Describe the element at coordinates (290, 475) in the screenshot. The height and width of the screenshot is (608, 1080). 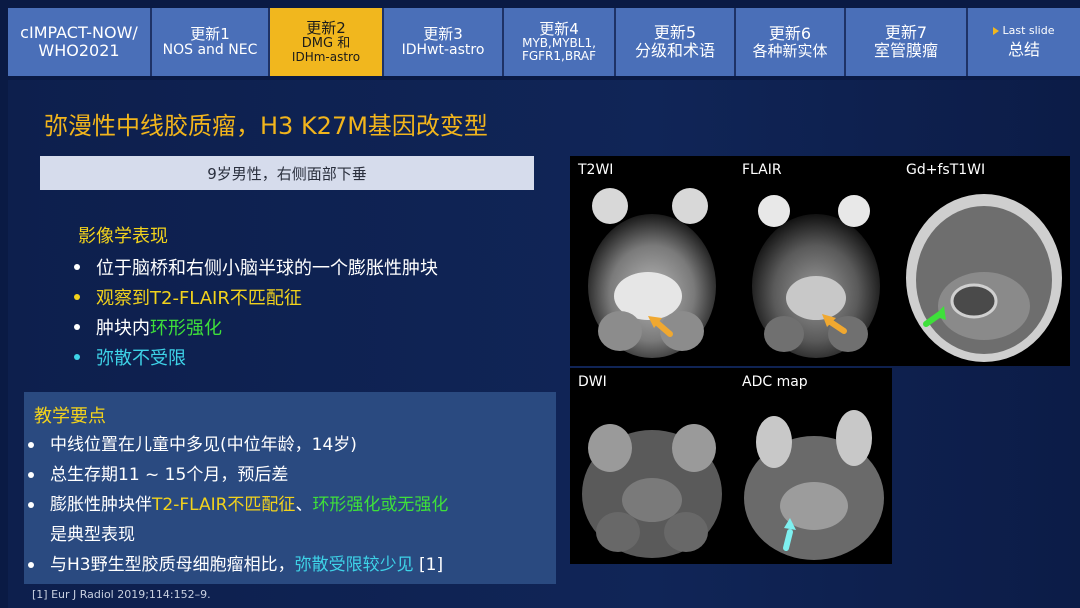
I see `teaching-item: 总生存期11 ~ 15个月，预后差` at that location.